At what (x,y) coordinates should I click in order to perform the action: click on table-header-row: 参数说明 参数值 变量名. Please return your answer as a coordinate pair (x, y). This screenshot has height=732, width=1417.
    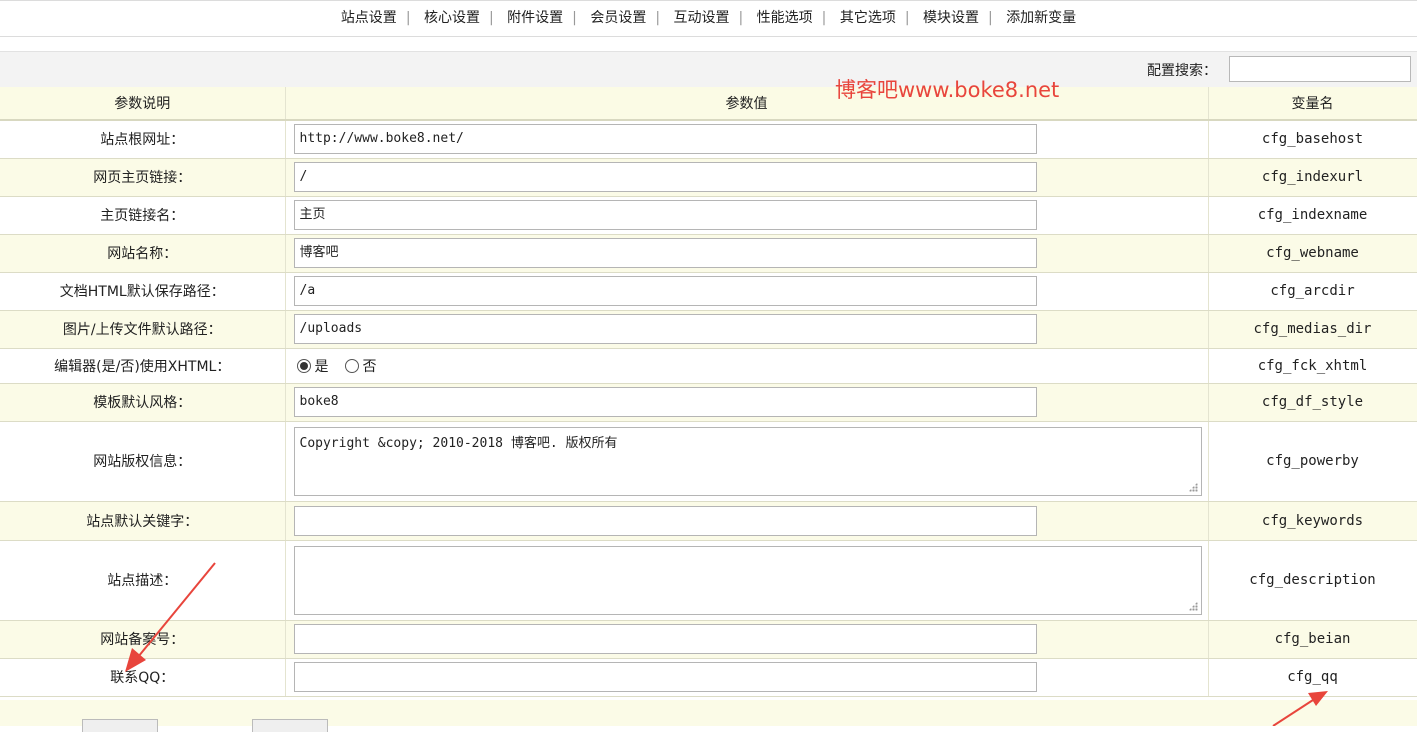
    Looking at the image, I should click on (708, 104).